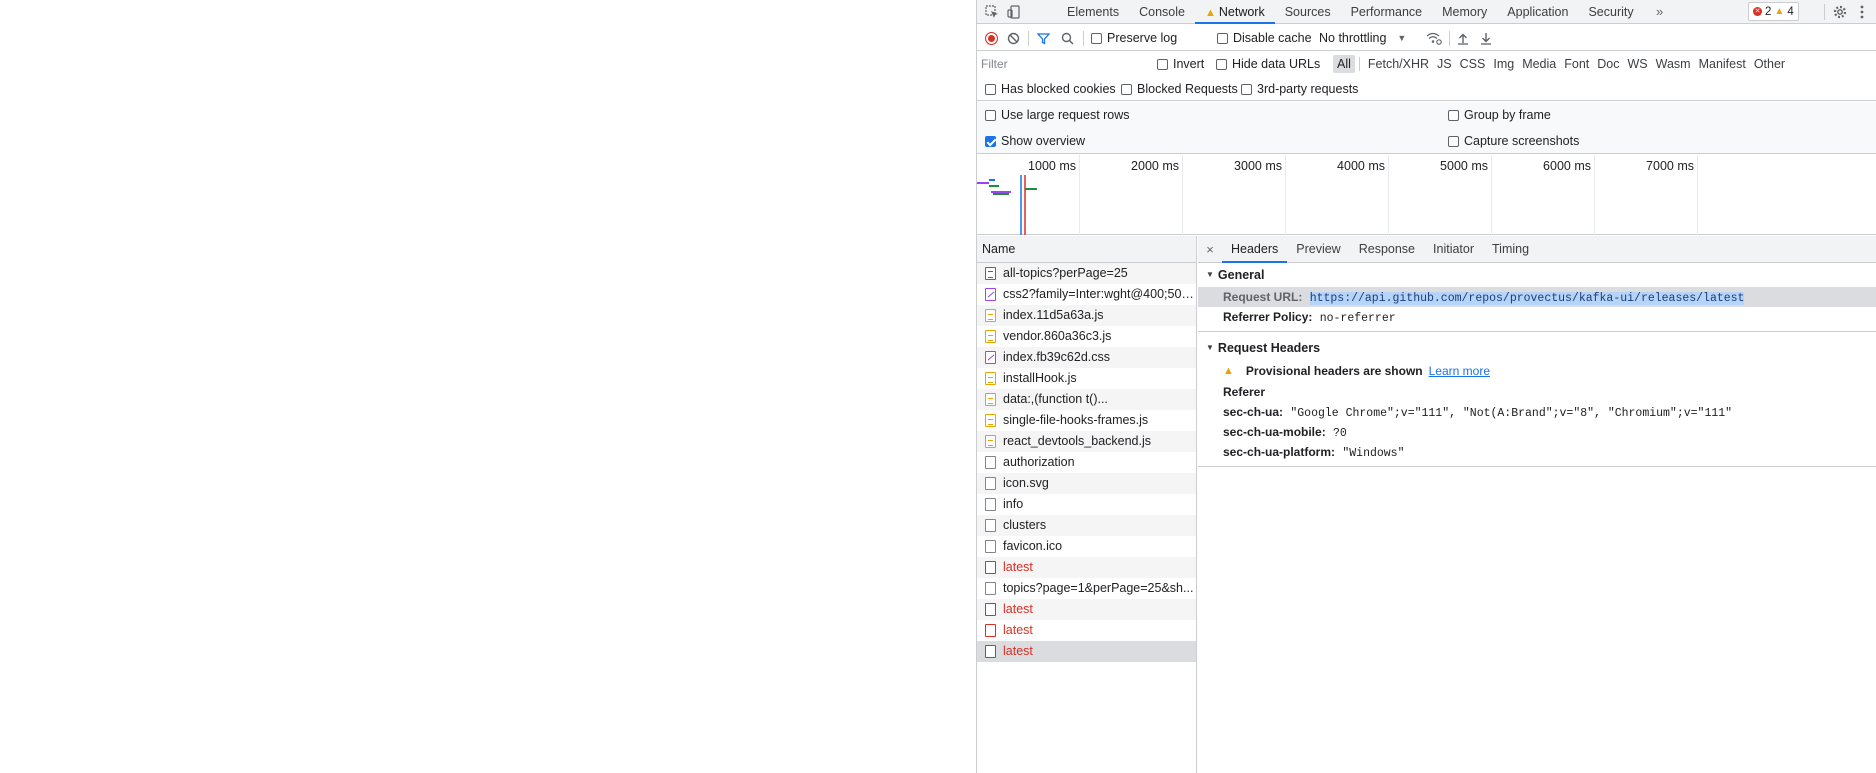 This screenshot has width=1876, height=773. What do you see at coordinates (1608, 64) in the screenshot?
I see `type-filter-doc: Doc` at bounding box center [1608, 64].